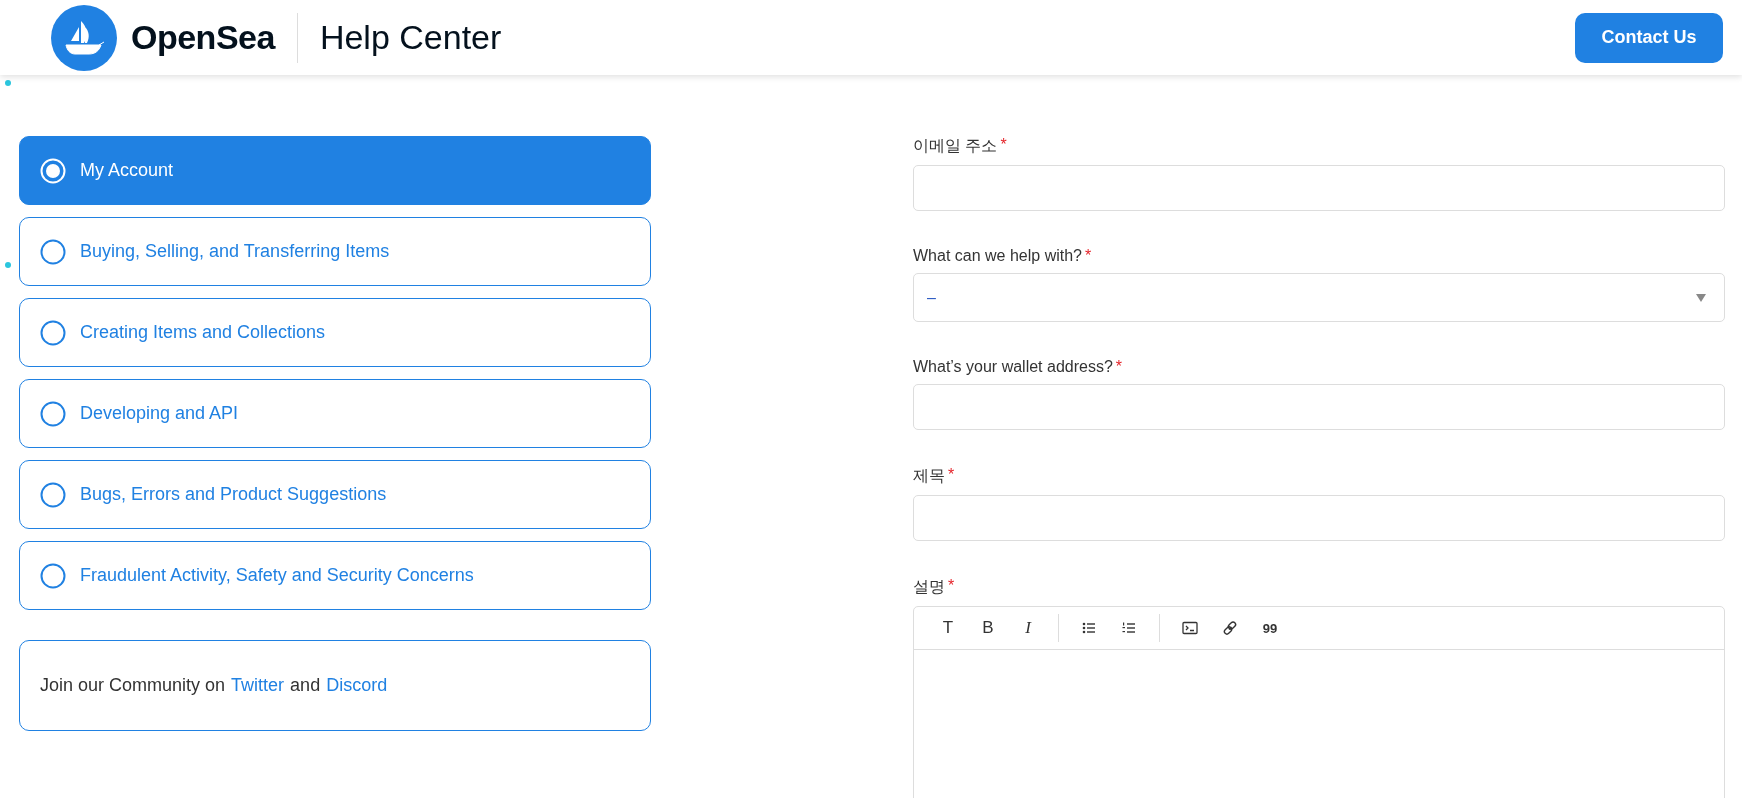 This screenshot has width=1742, height=798. Describe the element at coordinates (335, 332) in the screenshot. I see `category-option: Creating Items and Collections` at that location.